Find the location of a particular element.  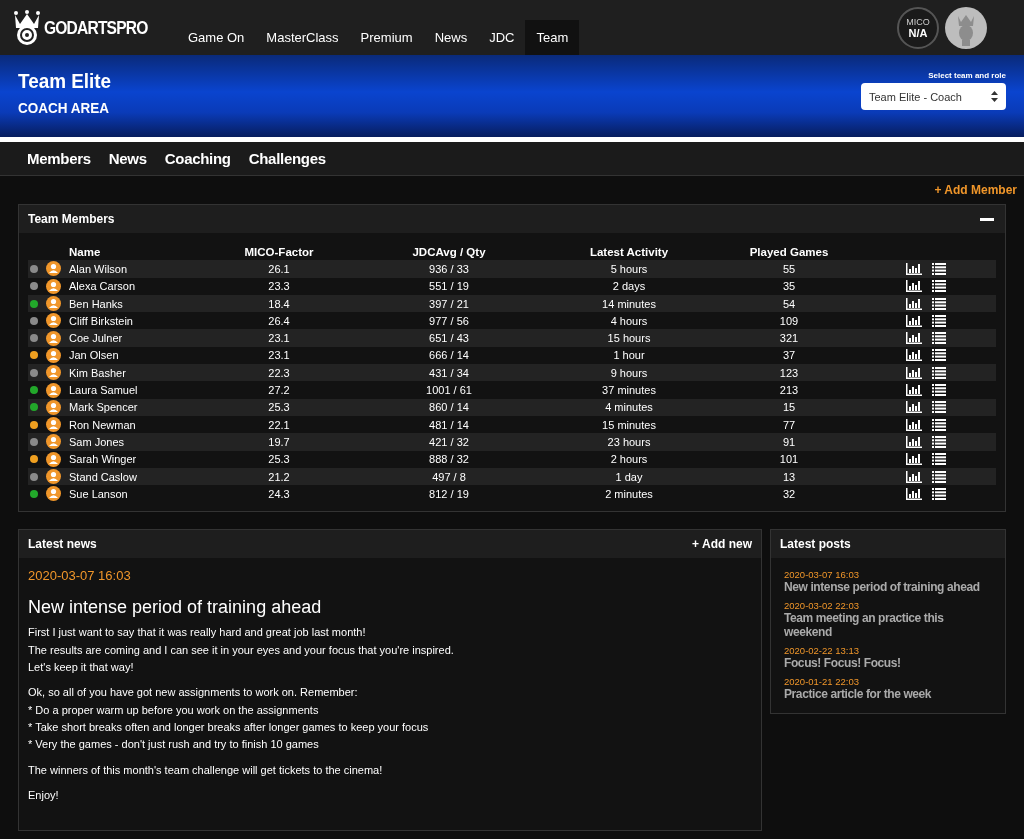

column-header: Name is located at coordinates (85, 251).